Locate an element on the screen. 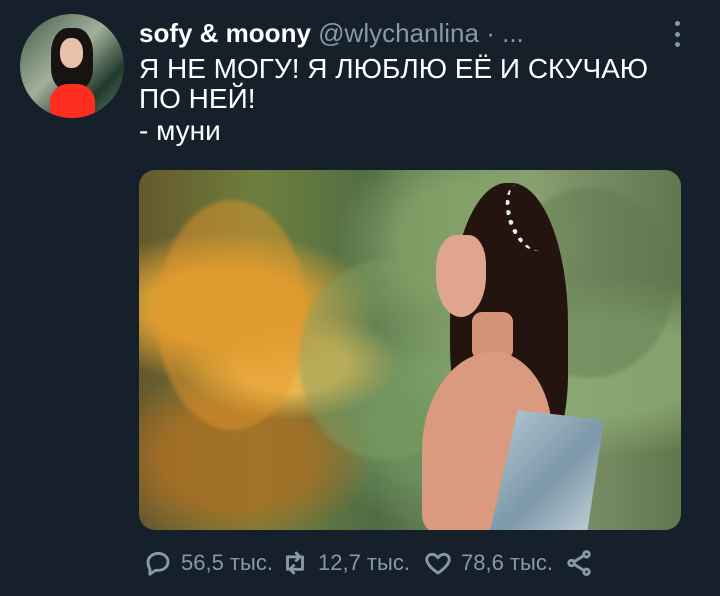  retweet-button: 12,7 тыс. is located at coordinates (345, 563).